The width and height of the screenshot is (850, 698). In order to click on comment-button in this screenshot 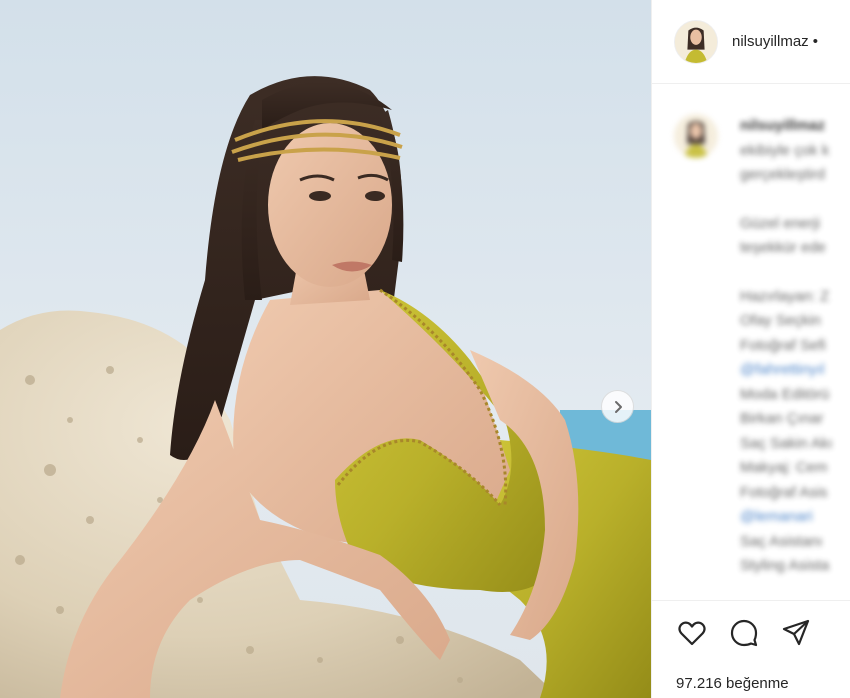, I will do `click(744, 633)`.